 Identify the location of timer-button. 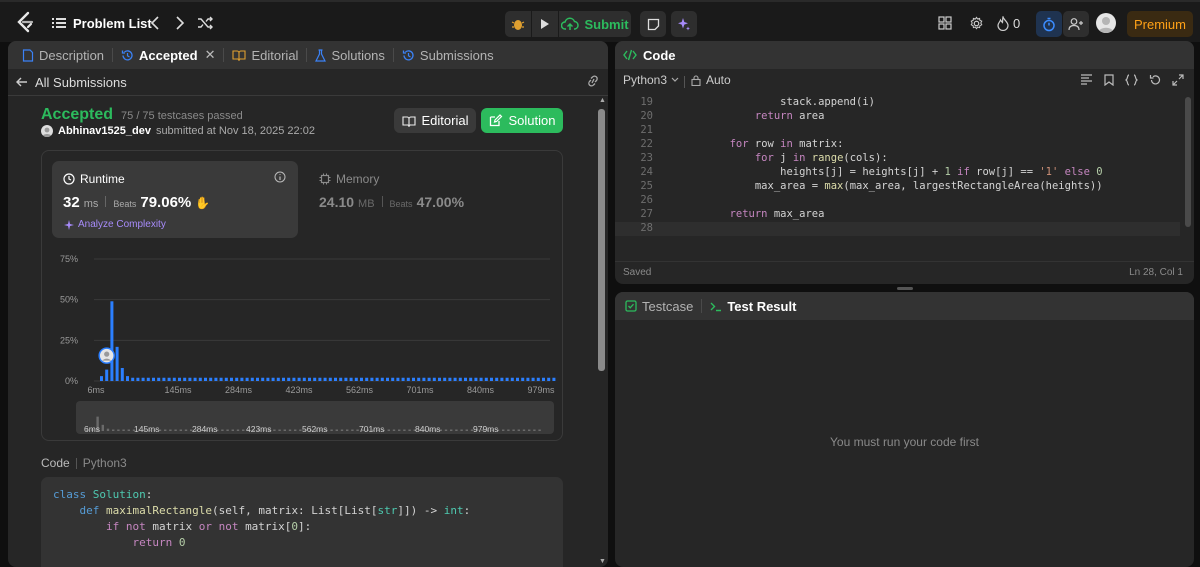
(1049, 24).